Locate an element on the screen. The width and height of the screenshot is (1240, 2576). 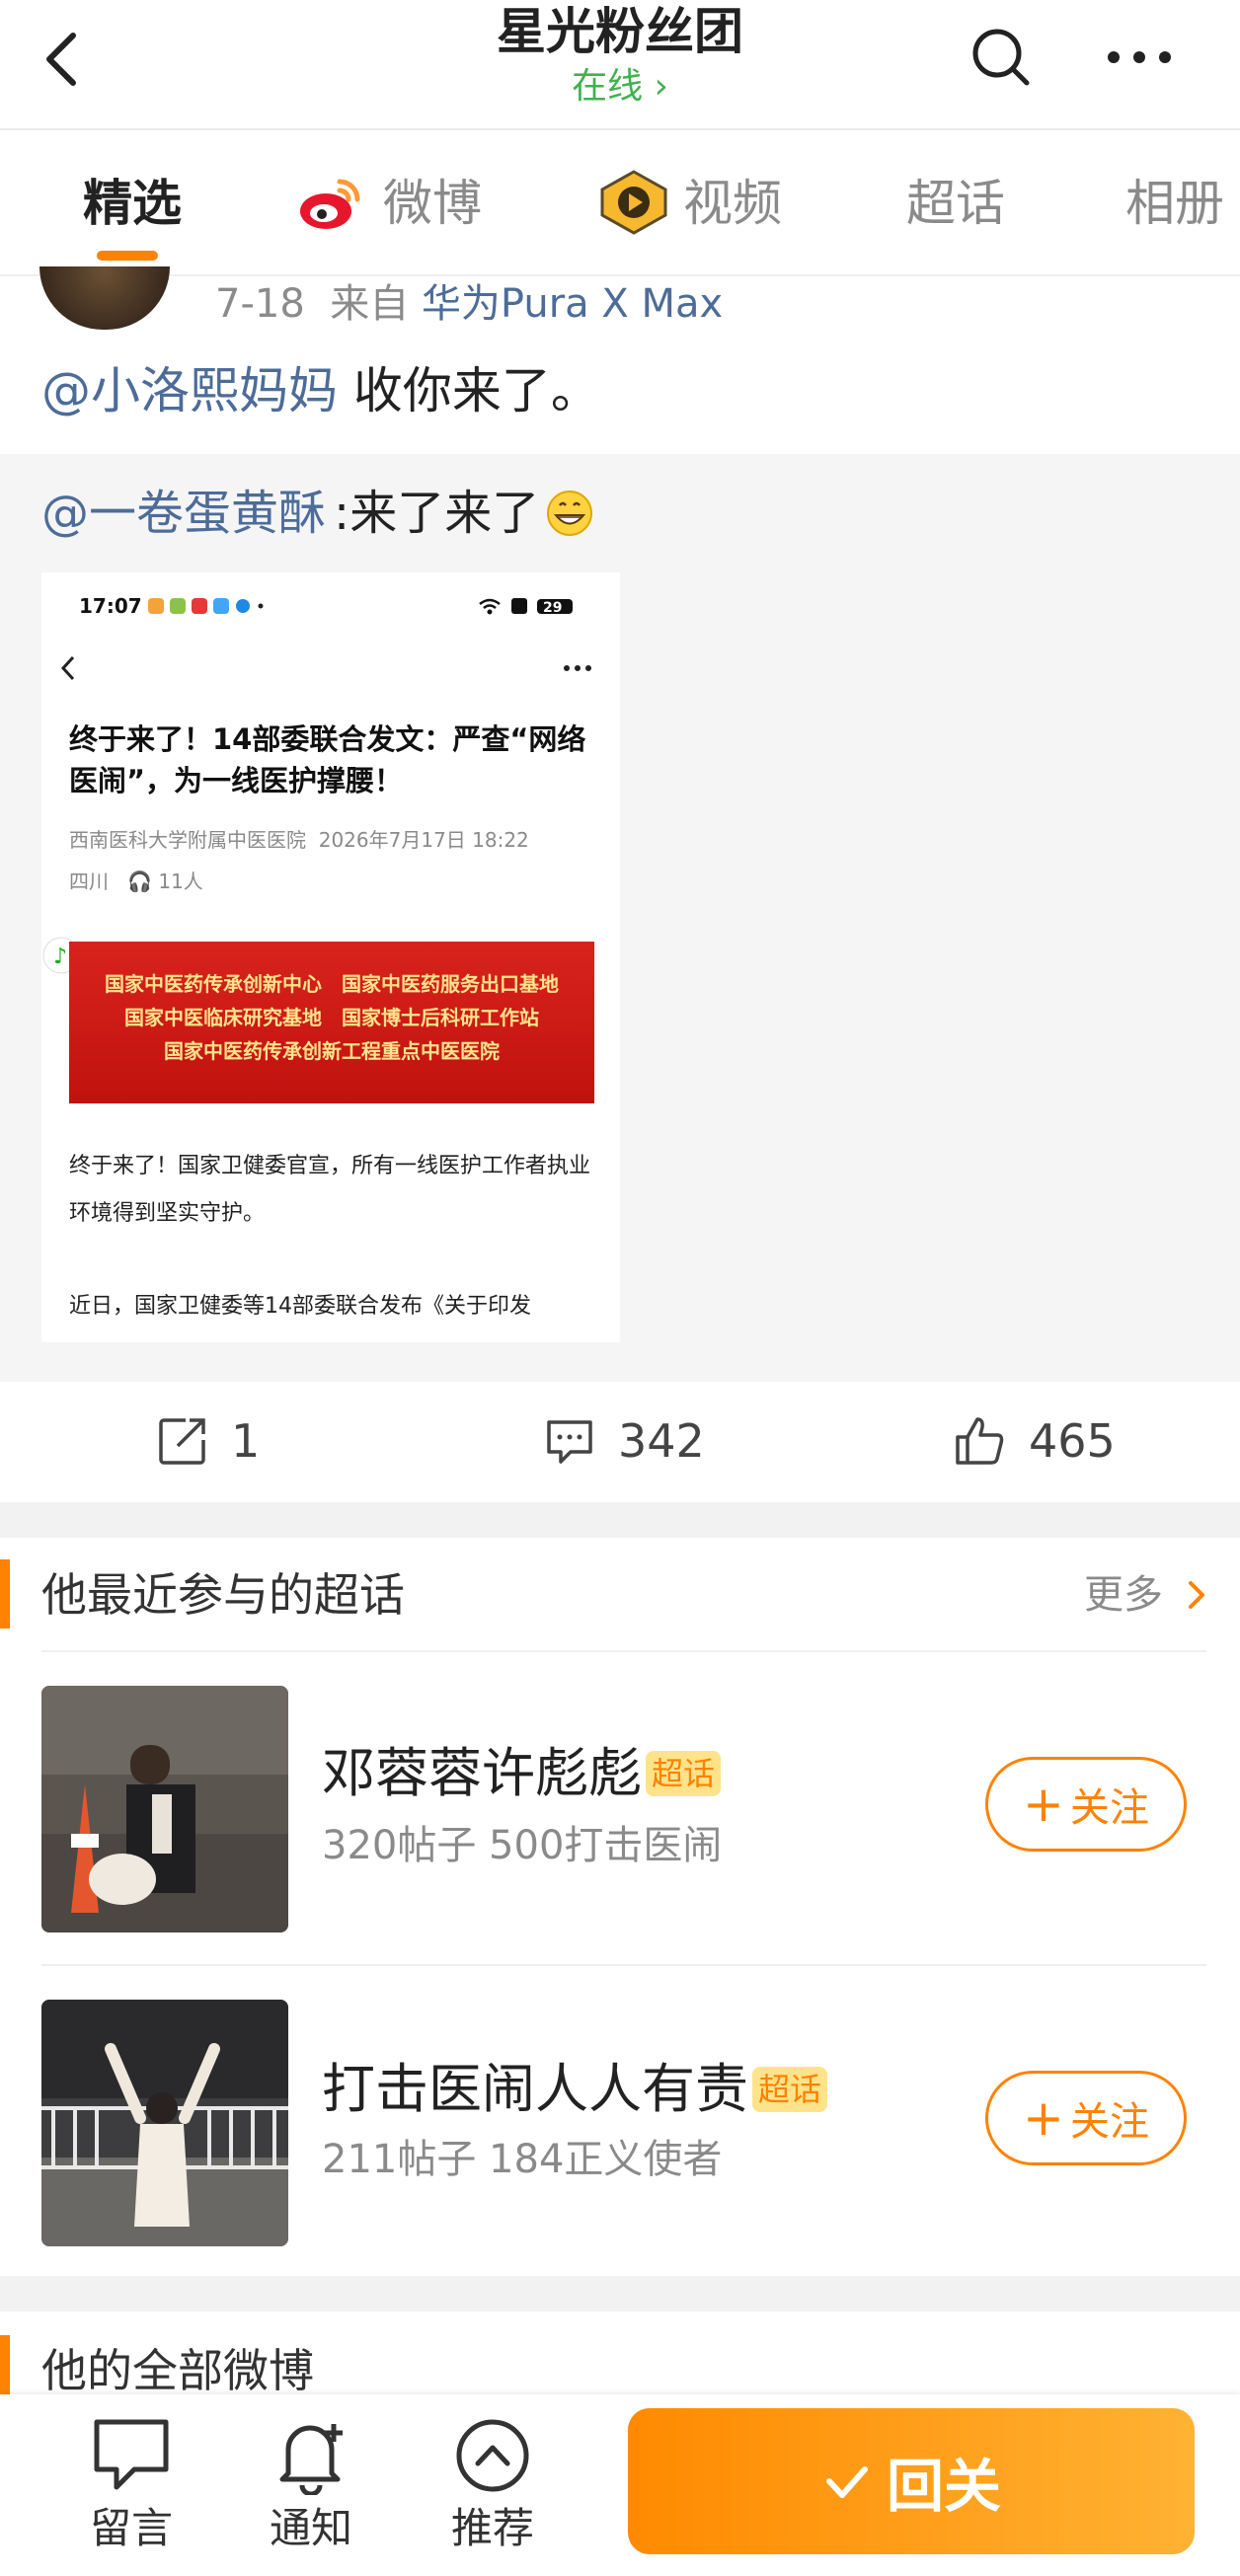
screenshot-back-icon is located at coordinates (69, 668).